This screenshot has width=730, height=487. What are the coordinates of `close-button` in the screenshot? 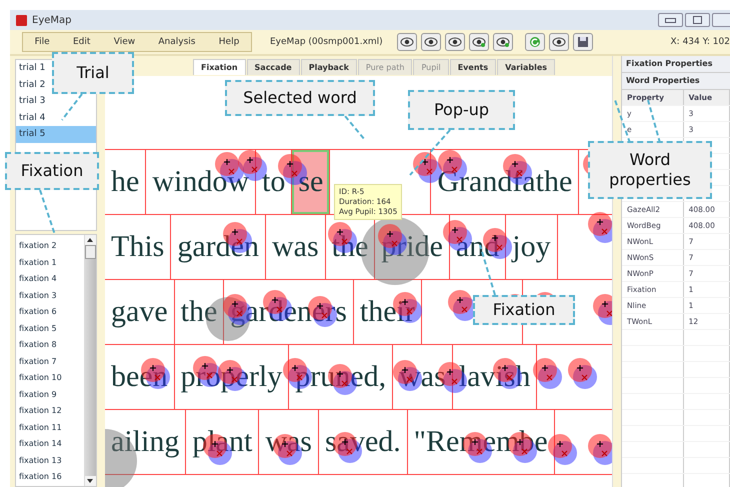 It's located at (721, 20).